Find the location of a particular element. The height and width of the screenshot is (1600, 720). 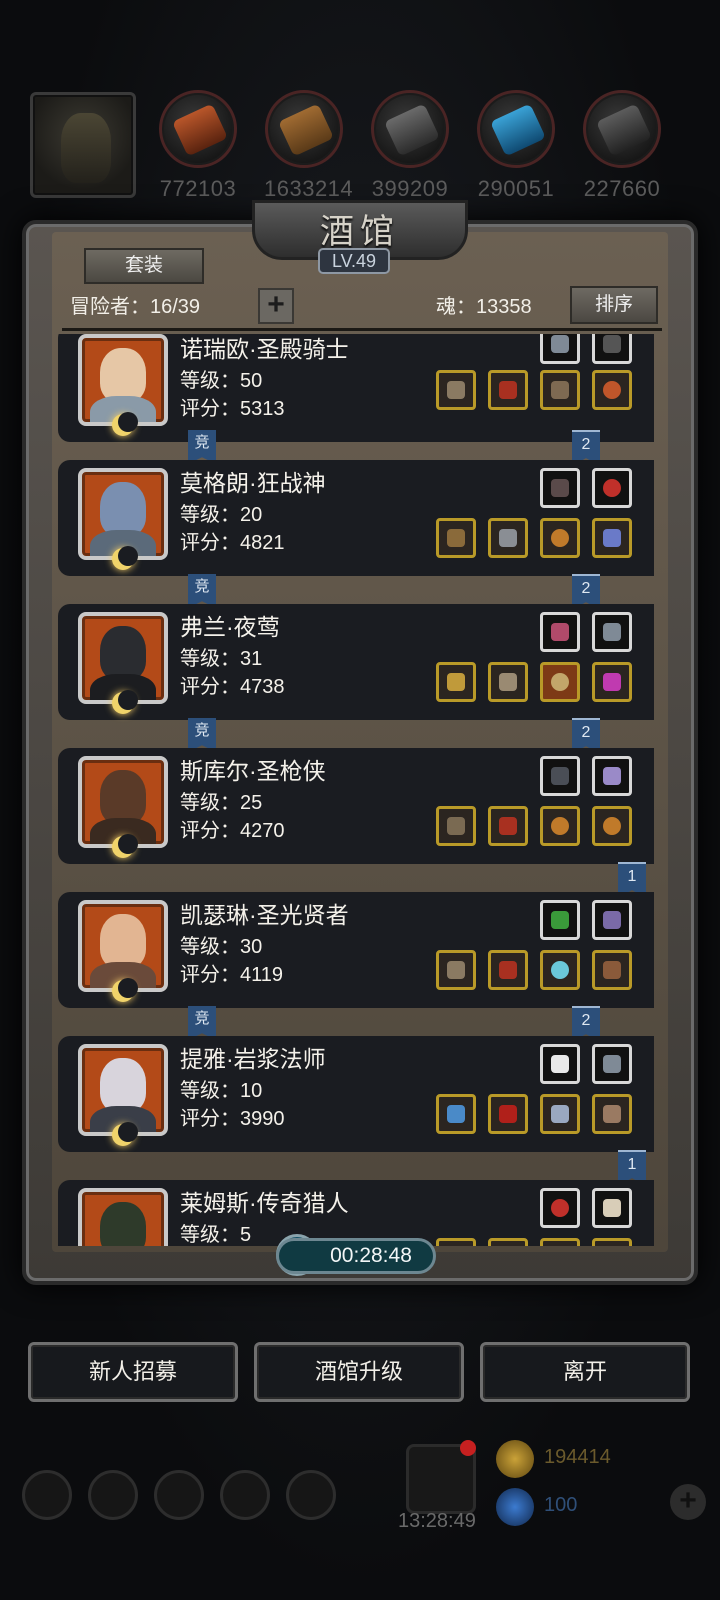

hero-level: 等级：10 is located at coordinates (221, 1091).